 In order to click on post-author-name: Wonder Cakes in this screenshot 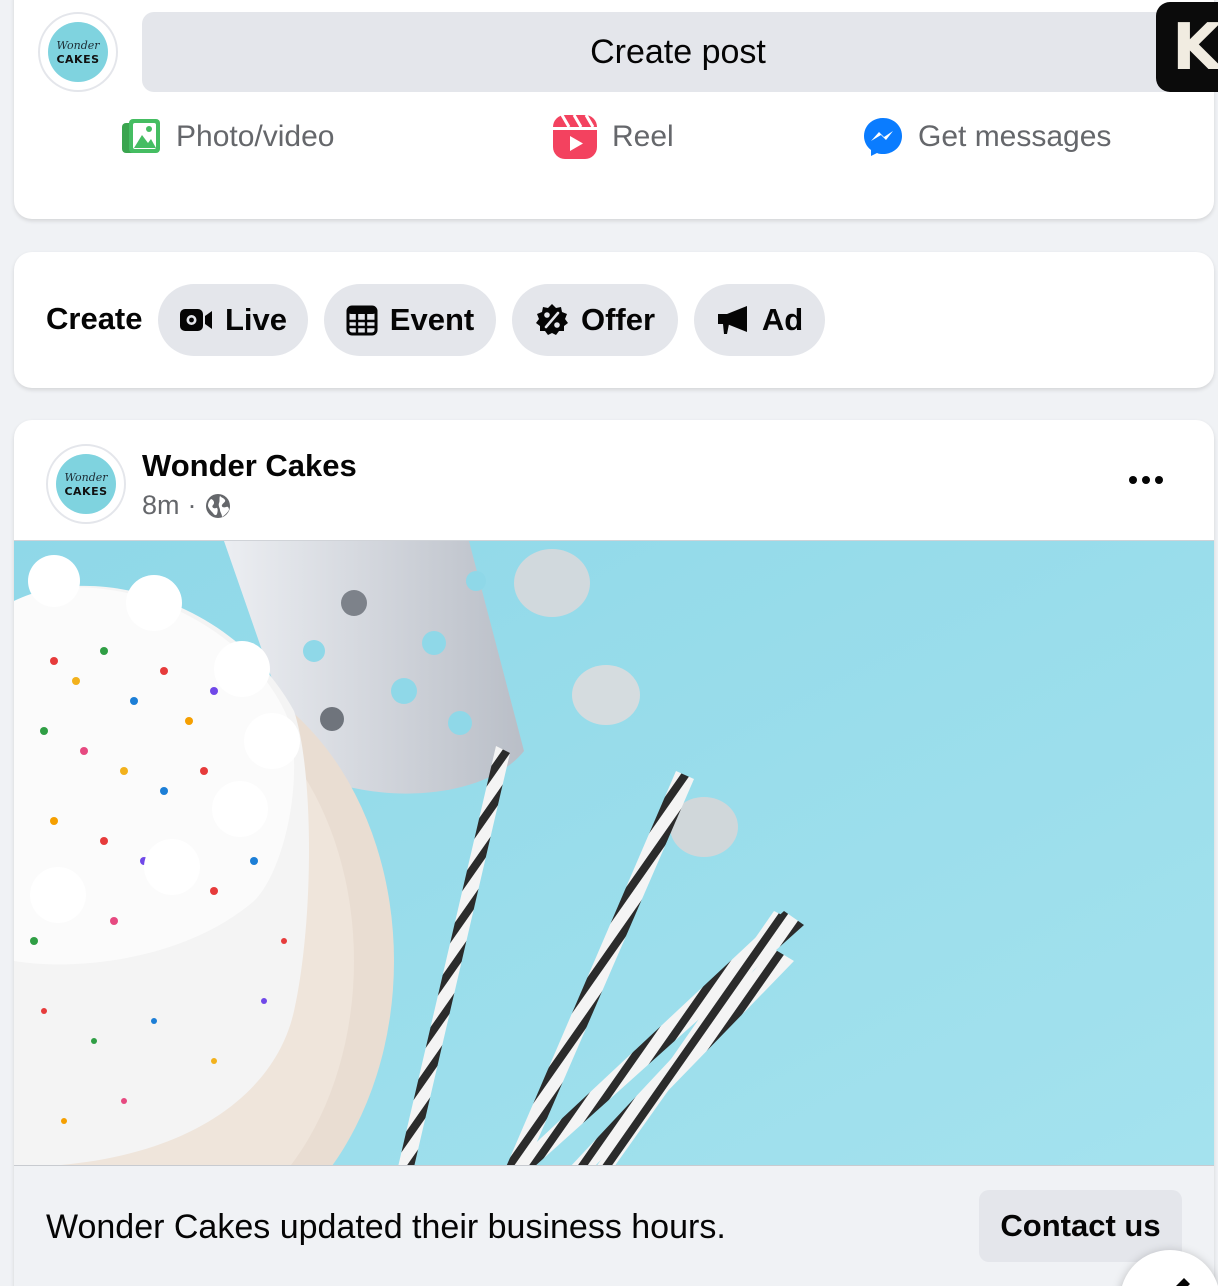, I will do `click(249, 466)`.